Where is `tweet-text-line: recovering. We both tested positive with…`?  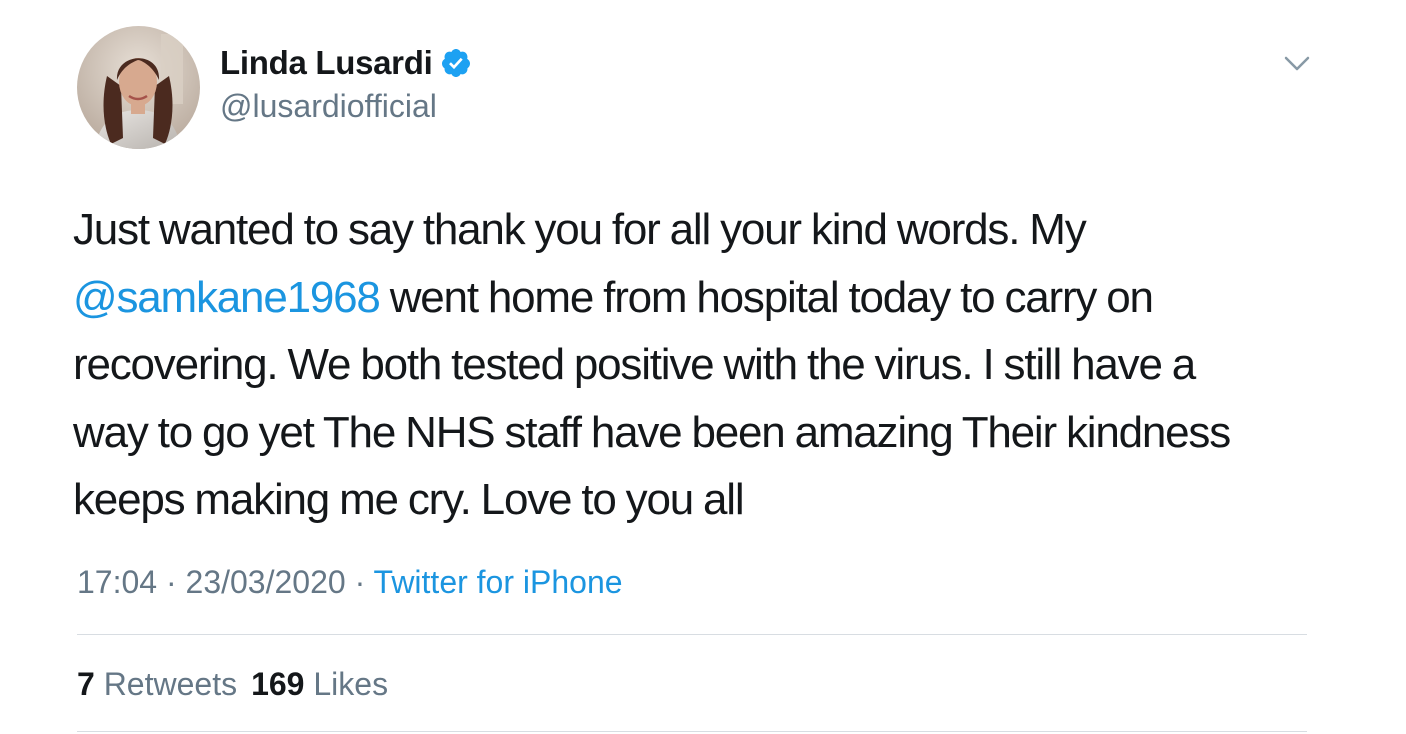
tweet-text-line: recovering. We both tested positive with… is located at coordinates (703, 365).